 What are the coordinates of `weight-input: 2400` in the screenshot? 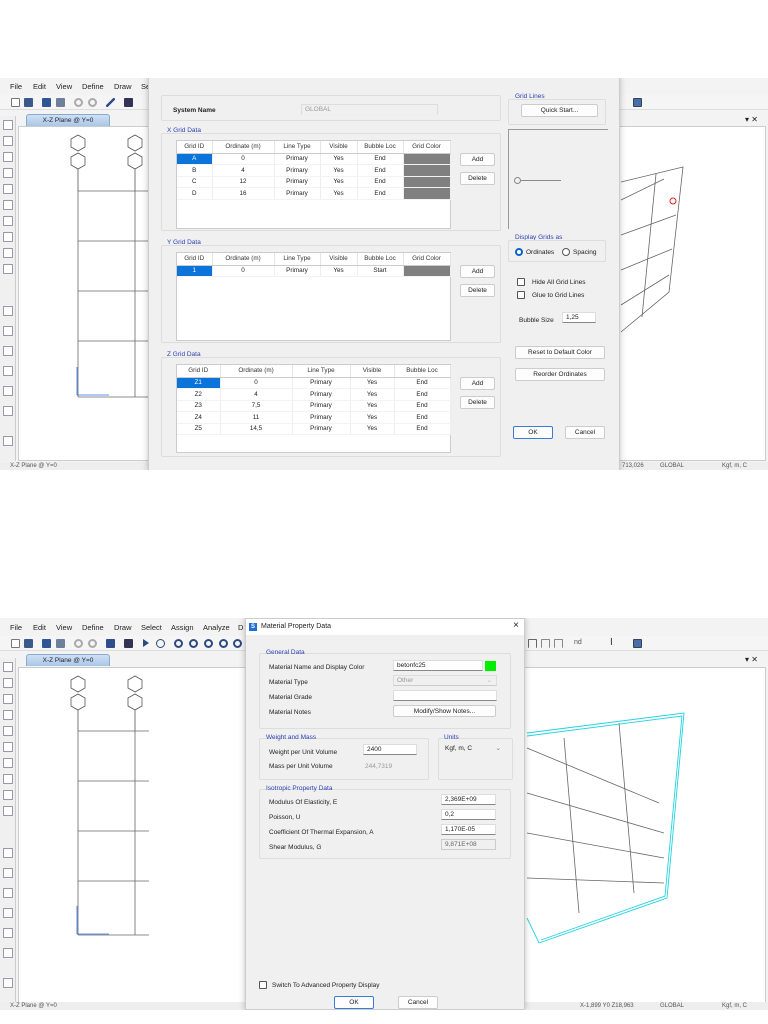 It's located at (390, 749).